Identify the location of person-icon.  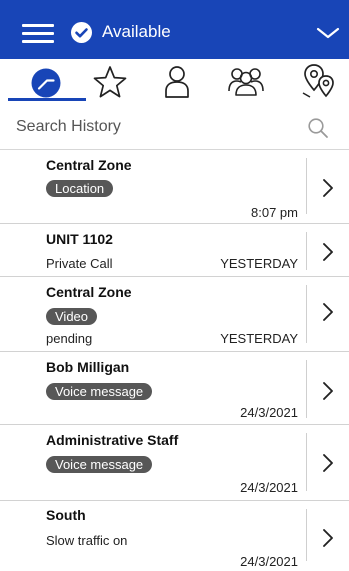
(177, 82).